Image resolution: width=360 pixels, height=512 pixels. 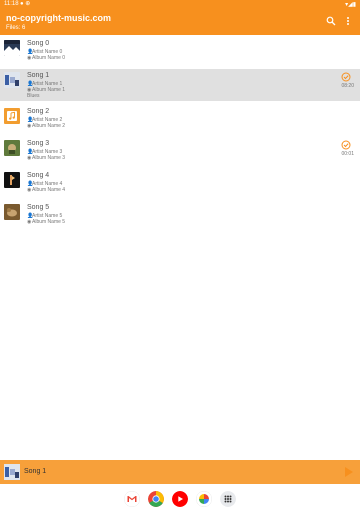 I want to click on status-time: 11:18, so click(x=11, y=4).